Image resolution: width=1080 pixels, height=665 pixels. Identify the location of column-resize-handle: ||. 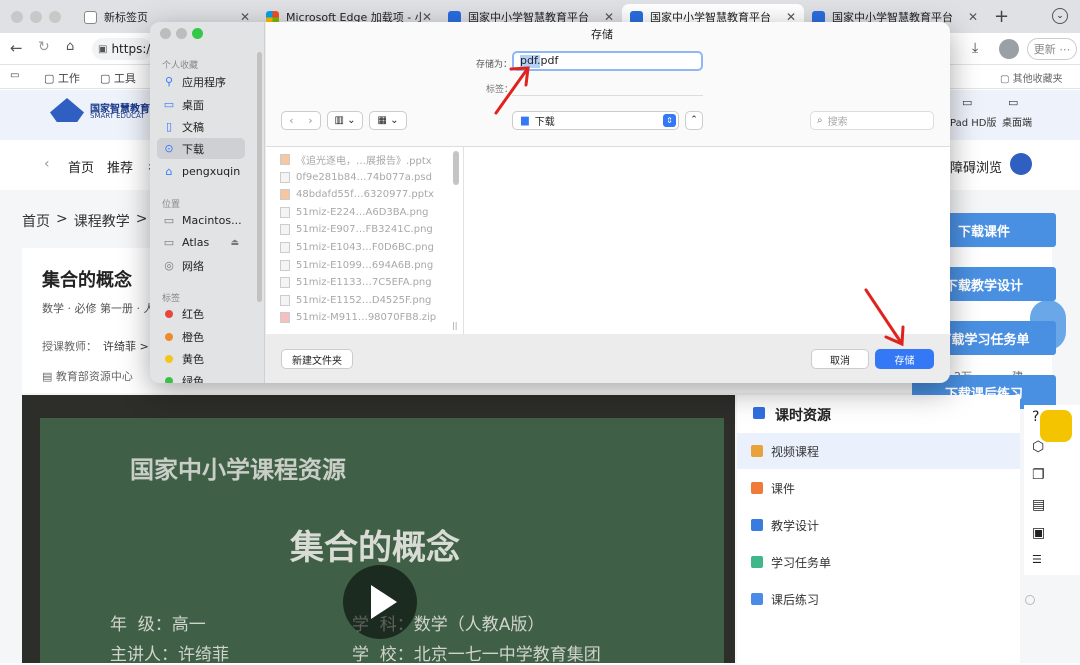
(454, 325).